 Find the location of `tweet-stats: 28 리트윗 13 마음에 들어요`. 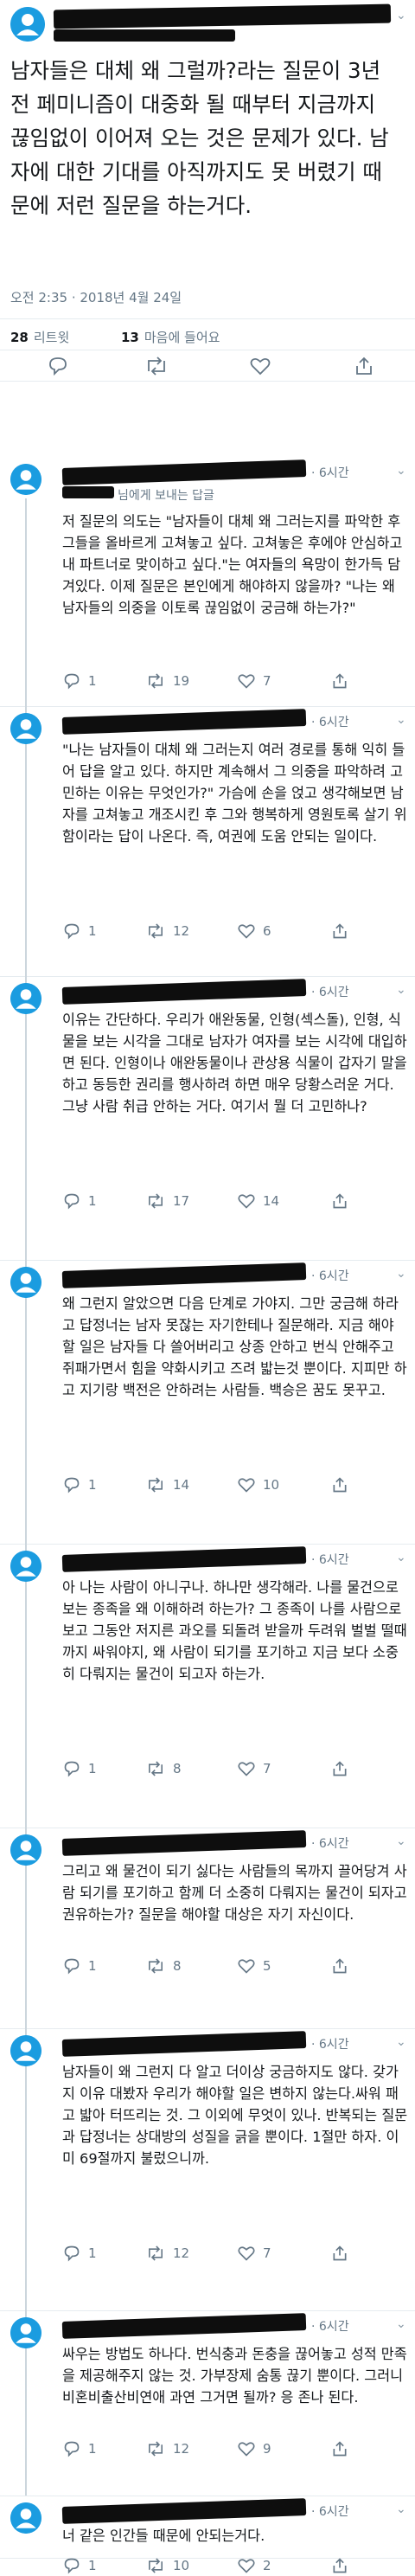

tweet-stats: 28 리트윗 13 마음에 들어요 is located at coordinates (207, 334).